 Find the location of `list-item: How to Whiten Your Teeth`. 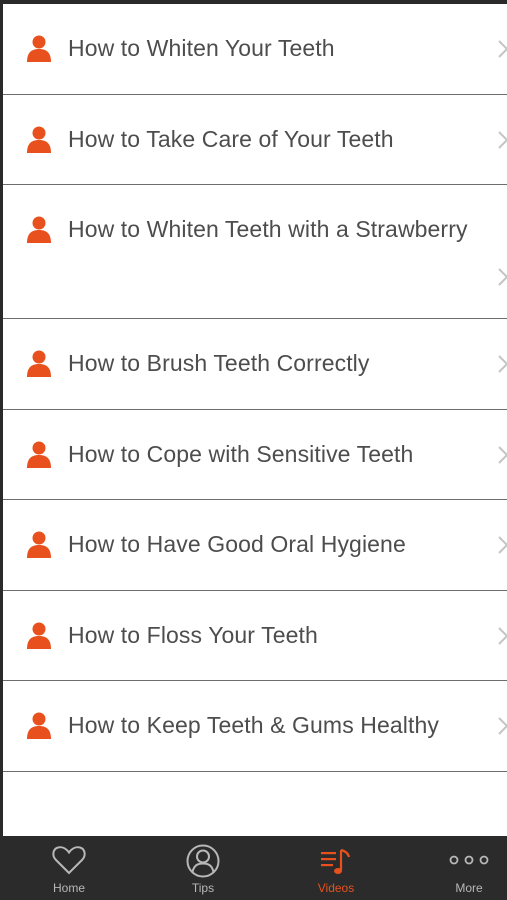

list-item: How to Whiten Your Teeth is located at coordinates (255, 49).